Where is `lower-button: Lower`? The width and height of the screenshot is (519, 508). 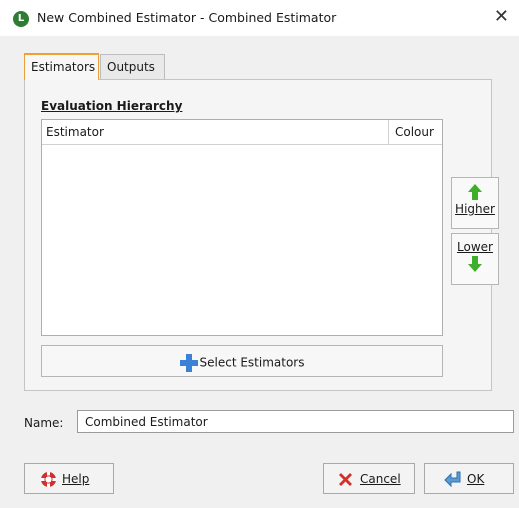
lower-button: Lower is located at coordinates (475, 259).